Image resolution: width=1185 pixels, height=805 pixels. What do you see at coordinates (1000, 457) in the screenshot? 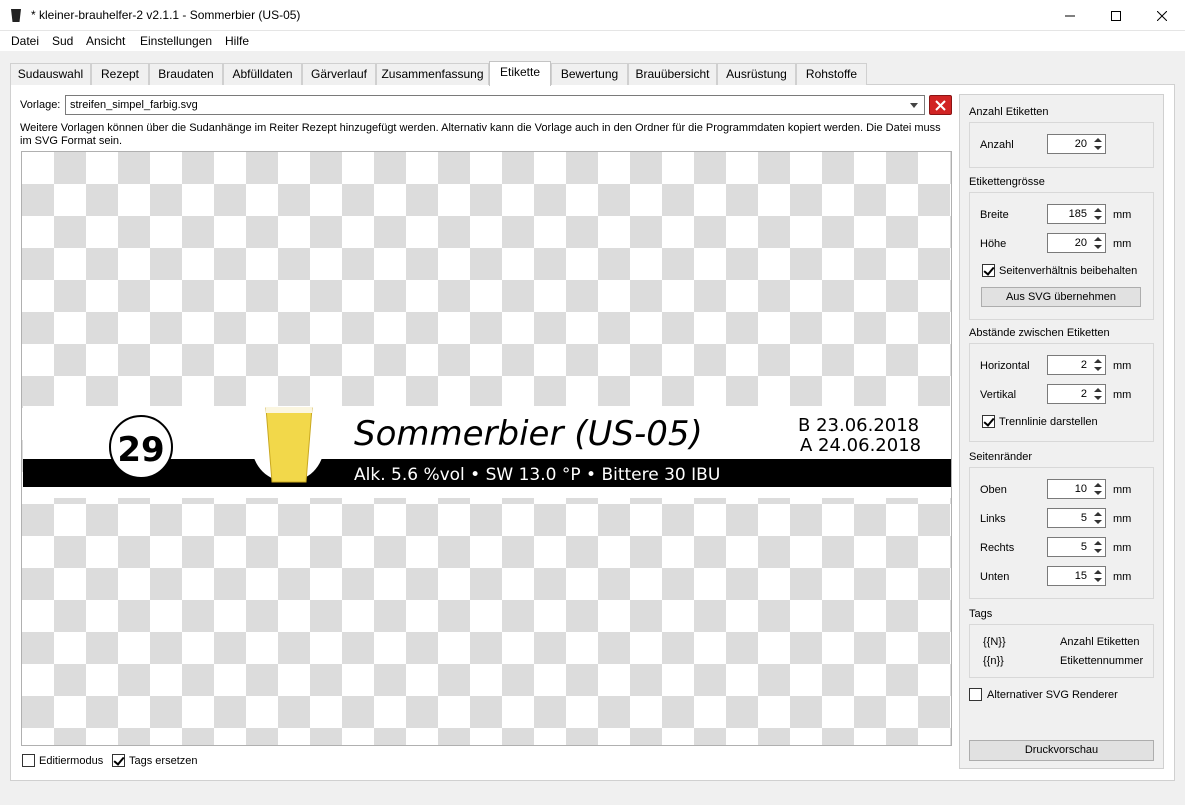
I see `margins-group-title: Seitenränder` at bounding box center [1000, 457].